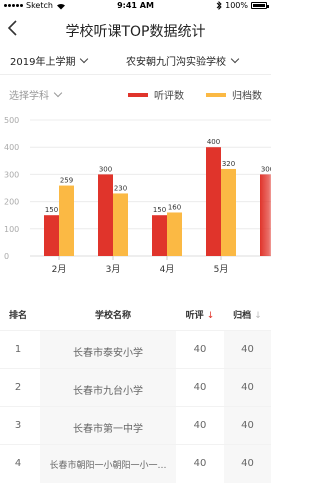 This screenshot has width=320, height=486. I want to click on table-header: 排名 学校名称 听评 ↓ 归档 ↓, so click(135, 314).